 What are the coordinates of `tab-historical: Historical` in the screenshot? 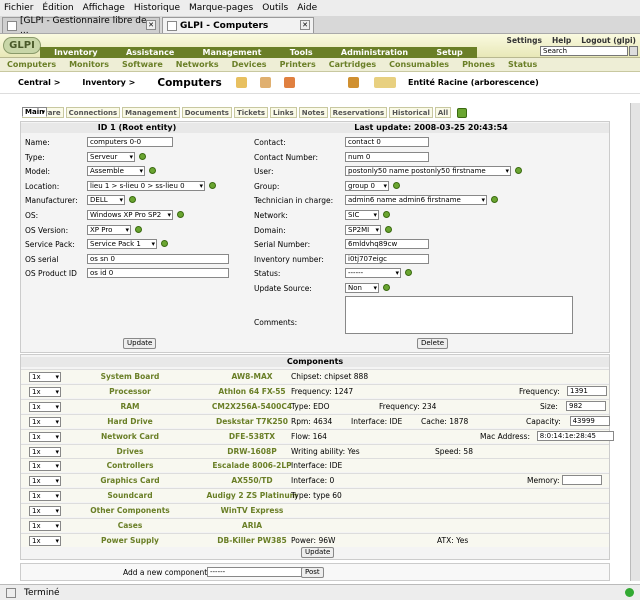 It's located at (411, 112).